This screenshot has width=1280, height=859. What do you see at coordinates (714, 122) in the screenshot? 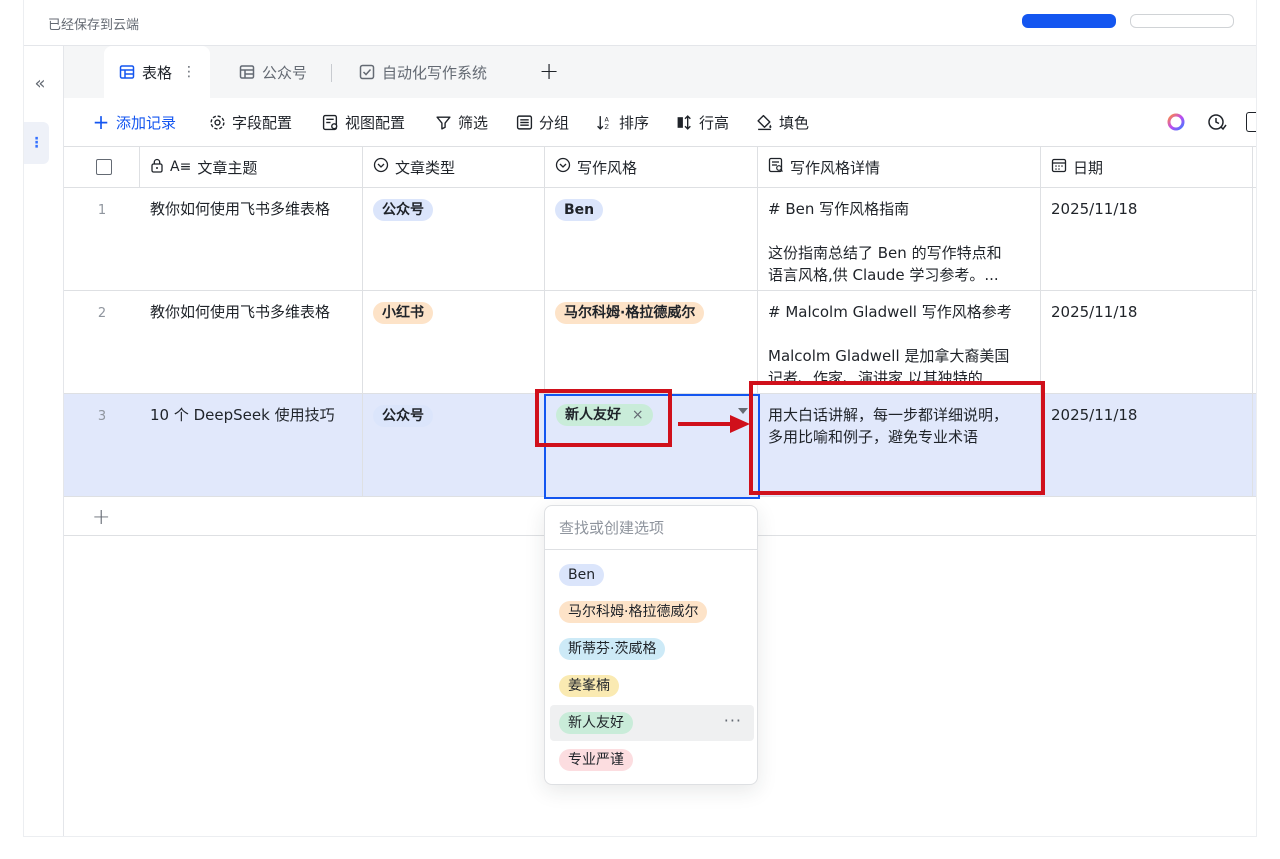
I see `row-height-label: 行高` at bounding box center [714, 122].